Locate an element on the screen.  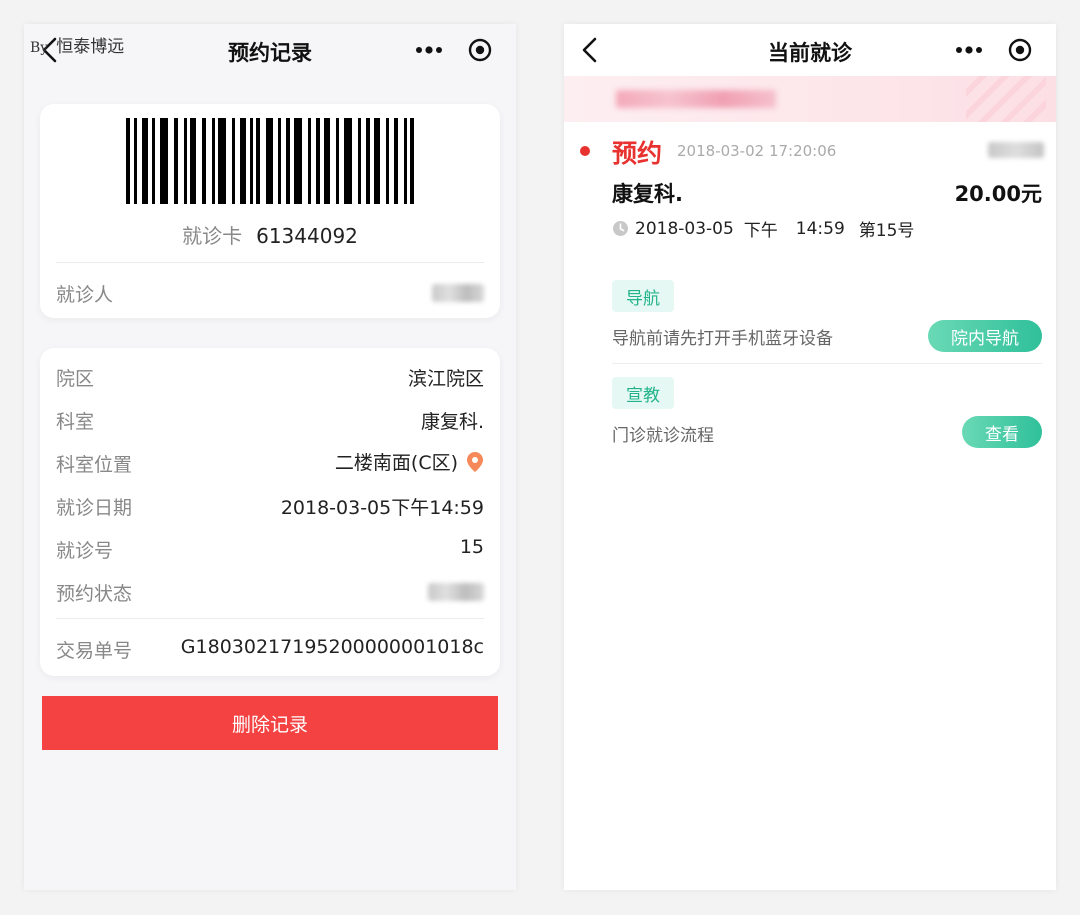
detail-label-status: 预约状态 is located at coordinates (94, 594).